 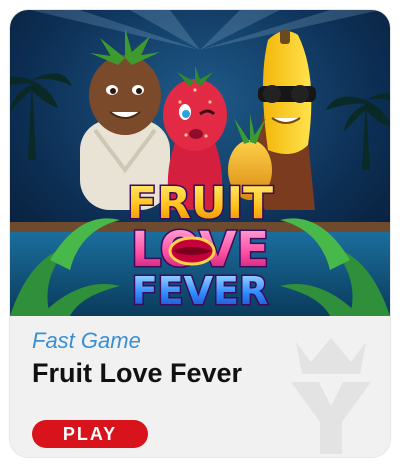 What do you see at coordinates (200, 291) in the screenshot?
I see `logo-word-fever: FEVER` at bounding box center [200, 291].